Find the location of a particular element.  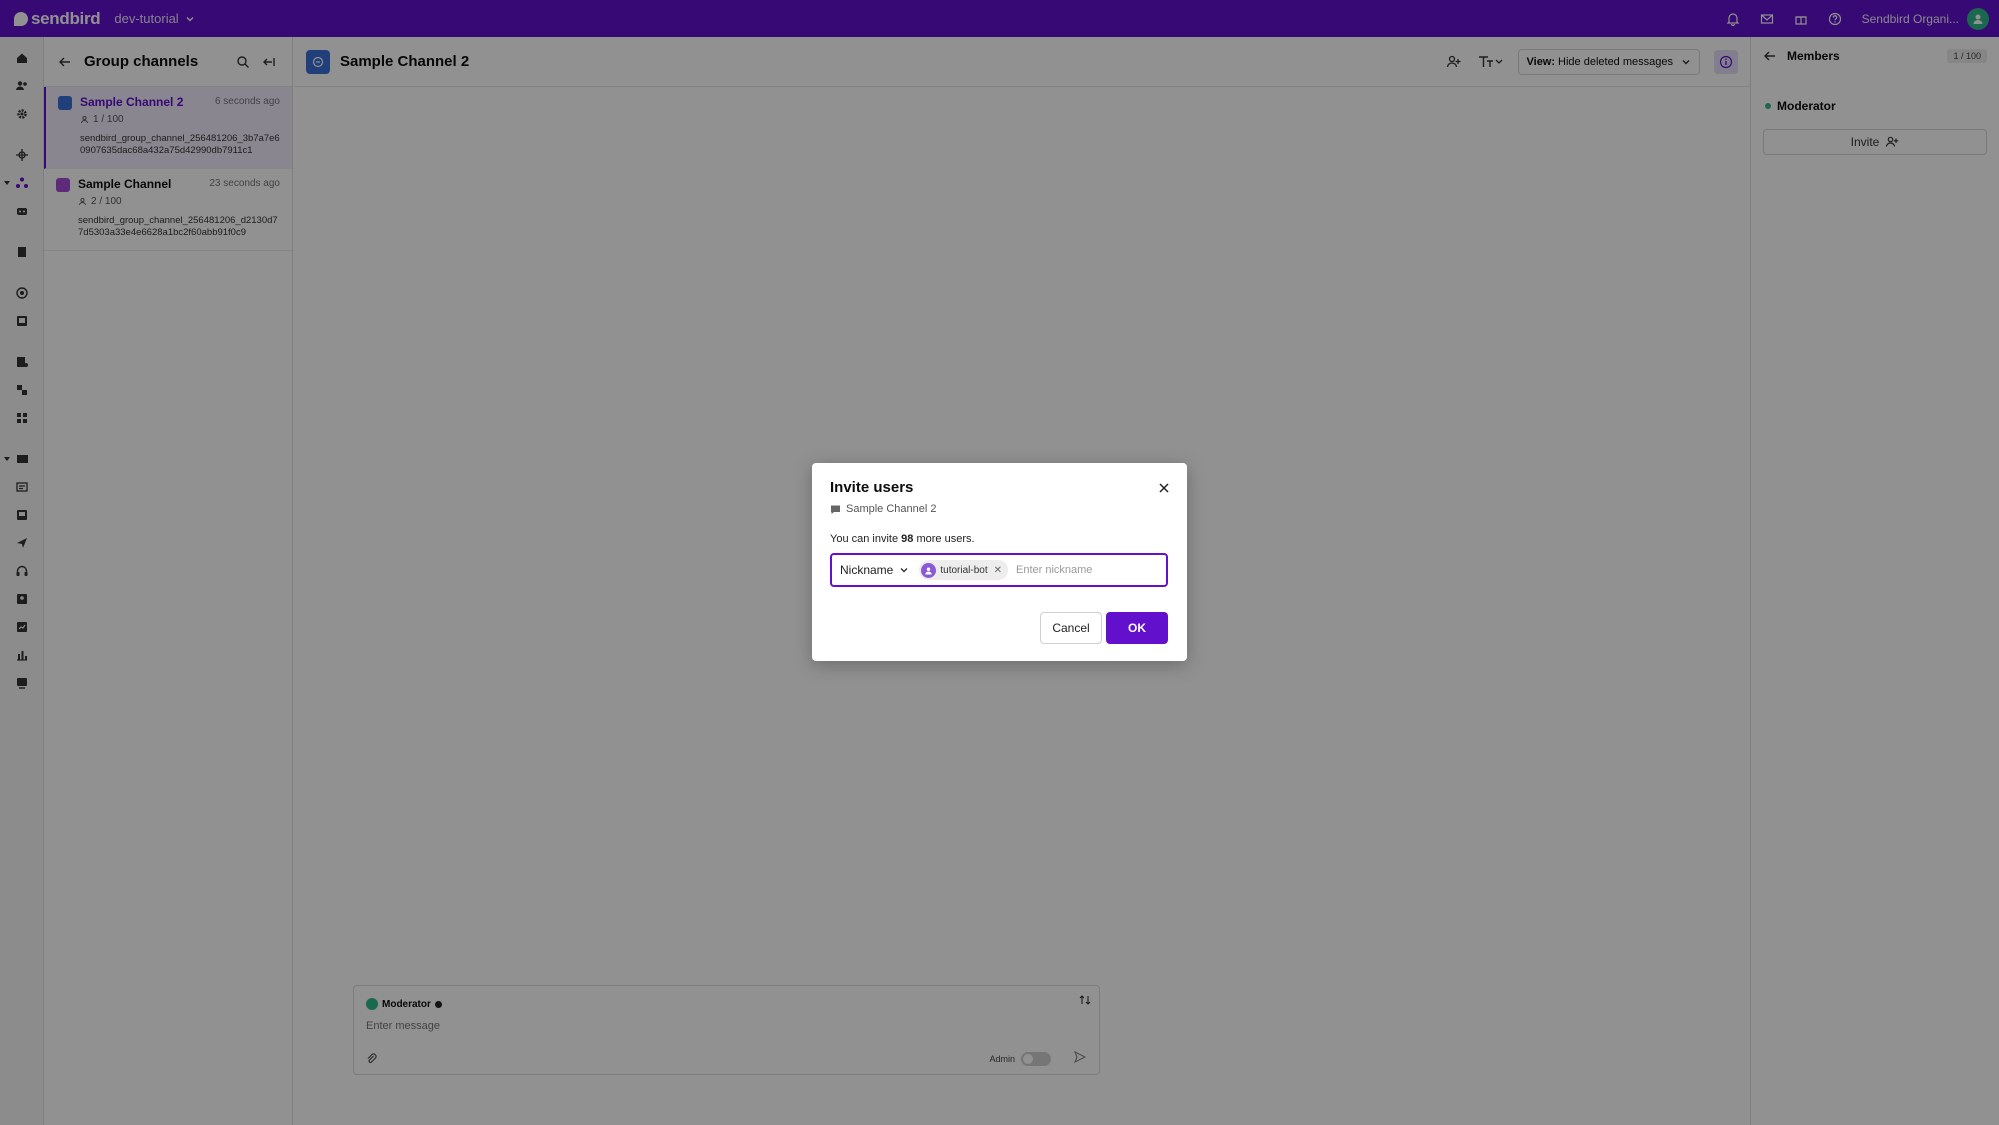

dialog-channel: Sample Channel 2 is located at coordinates (883, 509).